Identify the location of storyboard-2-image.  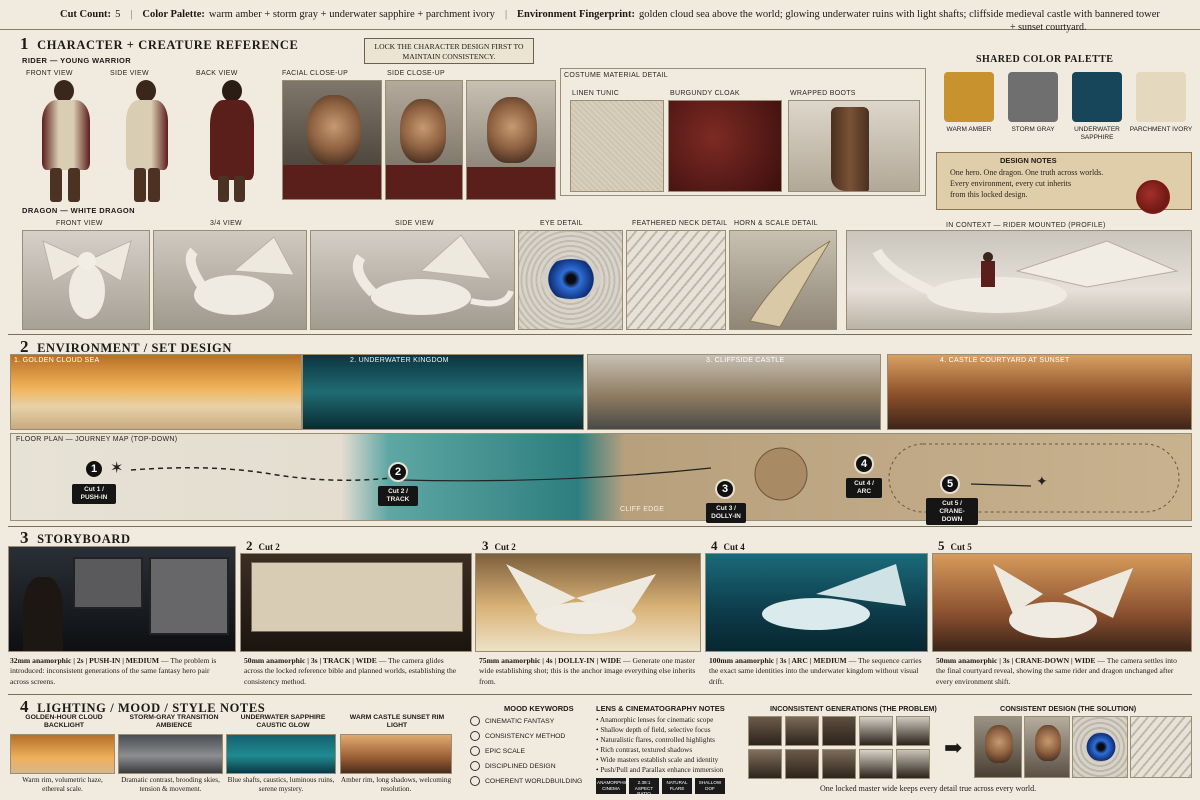
(356, 602).